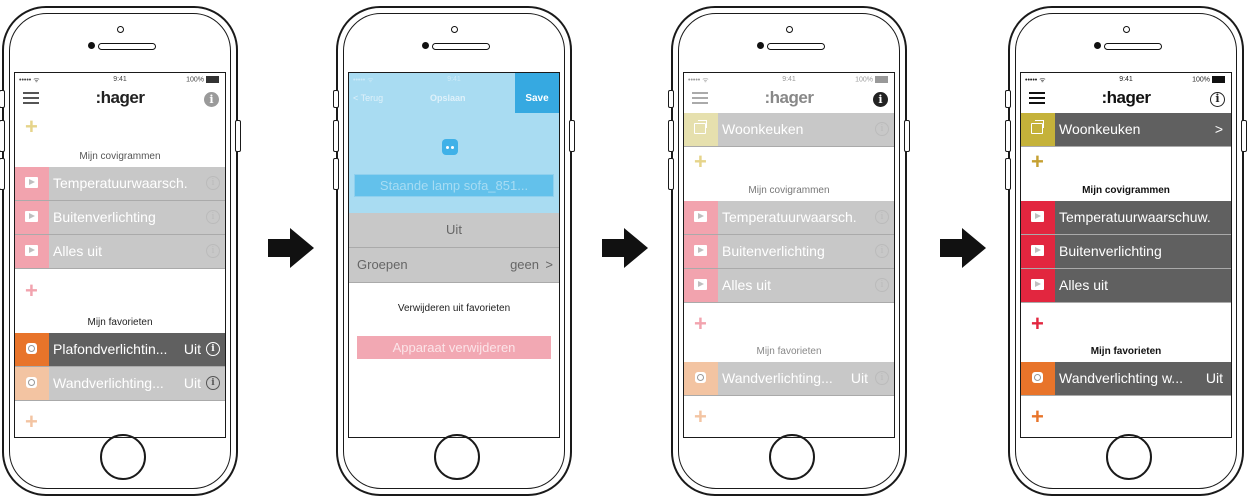 Image resolution: width=1255 pixels, height=496 pixels. I want to click on room-label: Woonkeuken, so click(1100, 129).